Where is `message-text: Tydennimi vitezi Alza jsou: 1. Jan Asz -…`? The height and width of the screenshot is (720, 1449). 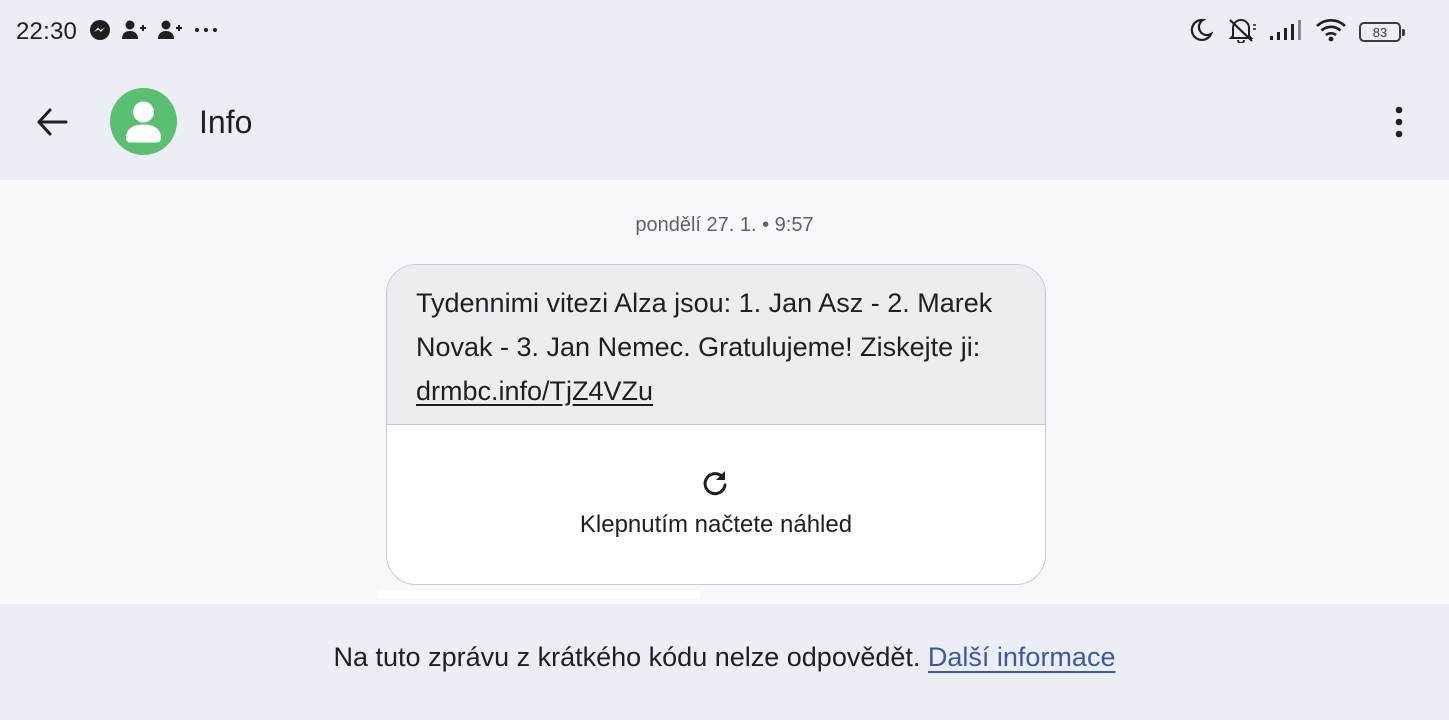 message-text: Tydennimi vitezi Alza jsou: 1. Jan Asz -… is located at coordinates (716, 345).